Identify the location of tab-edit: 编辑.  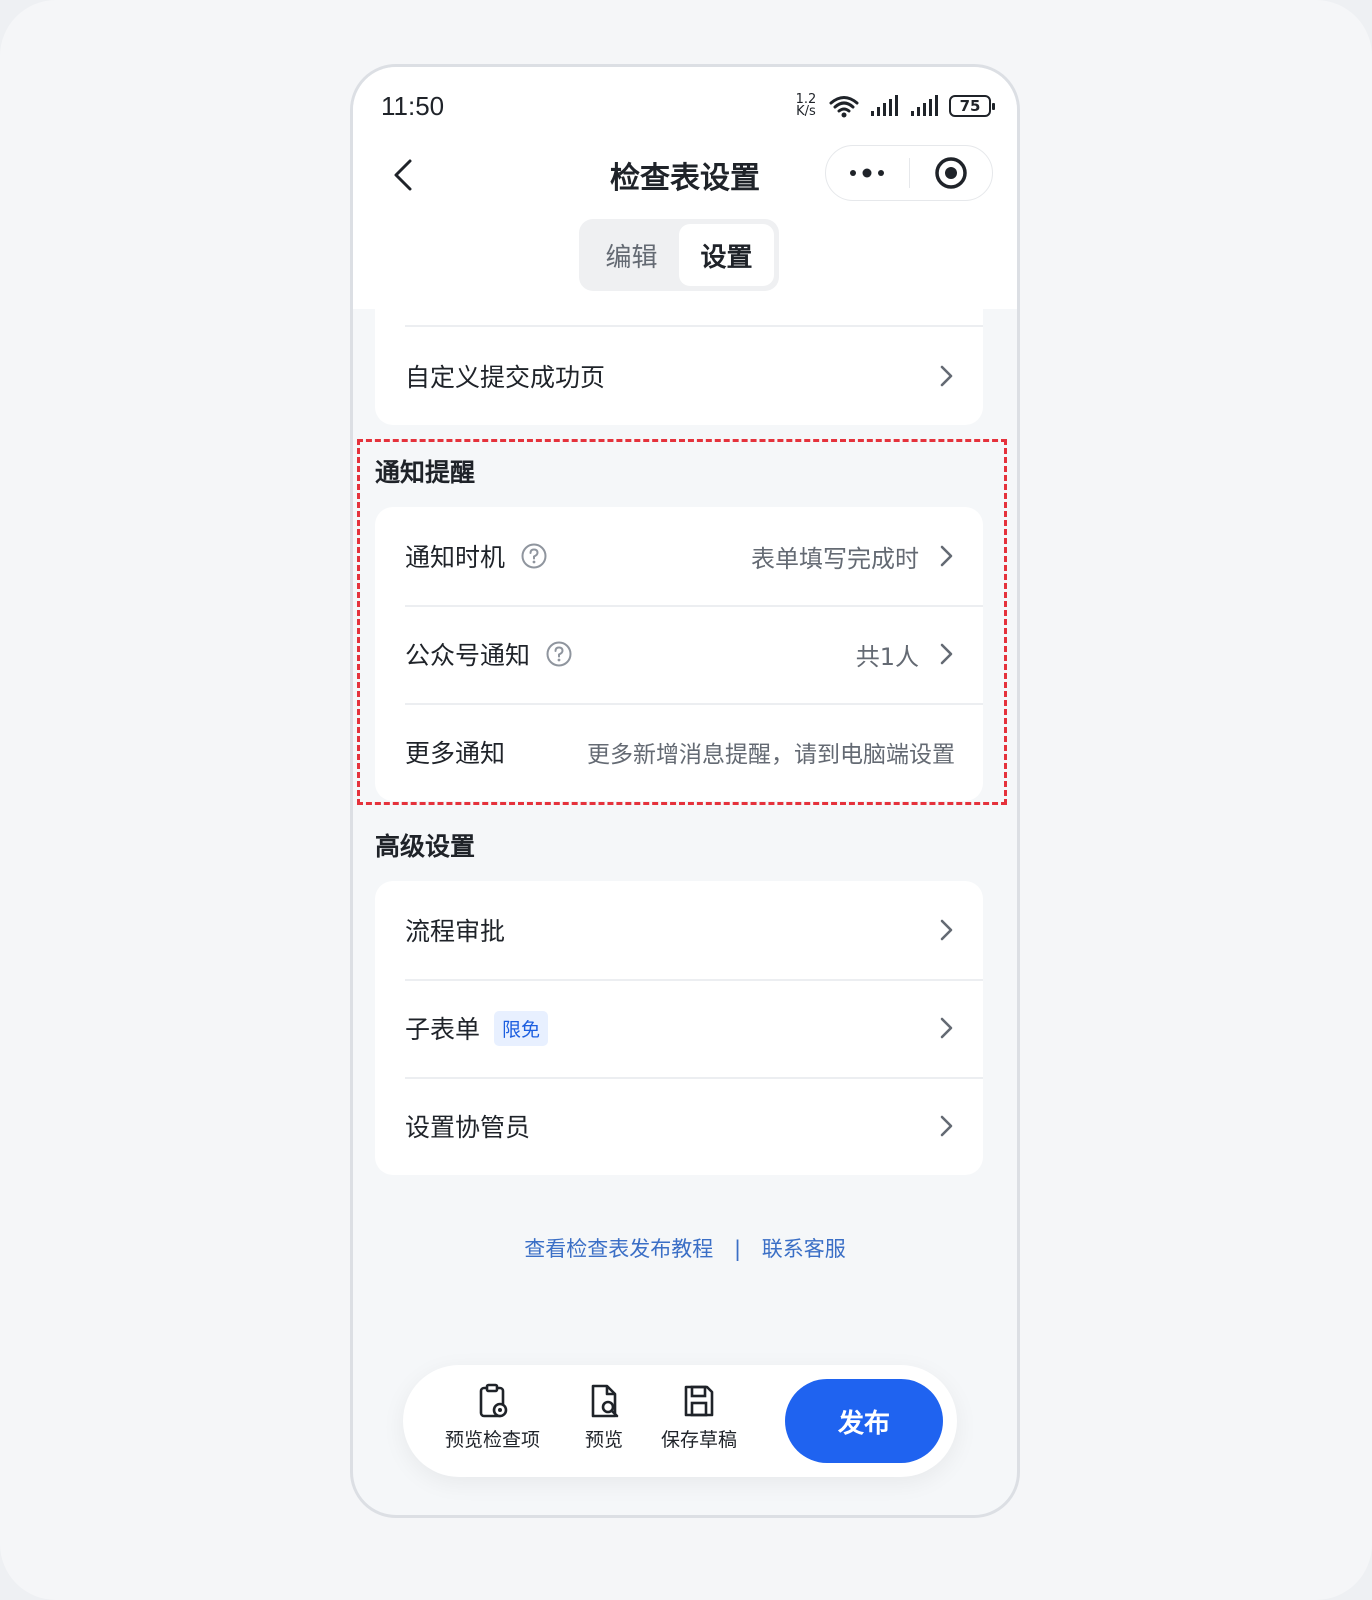
(631, 255).